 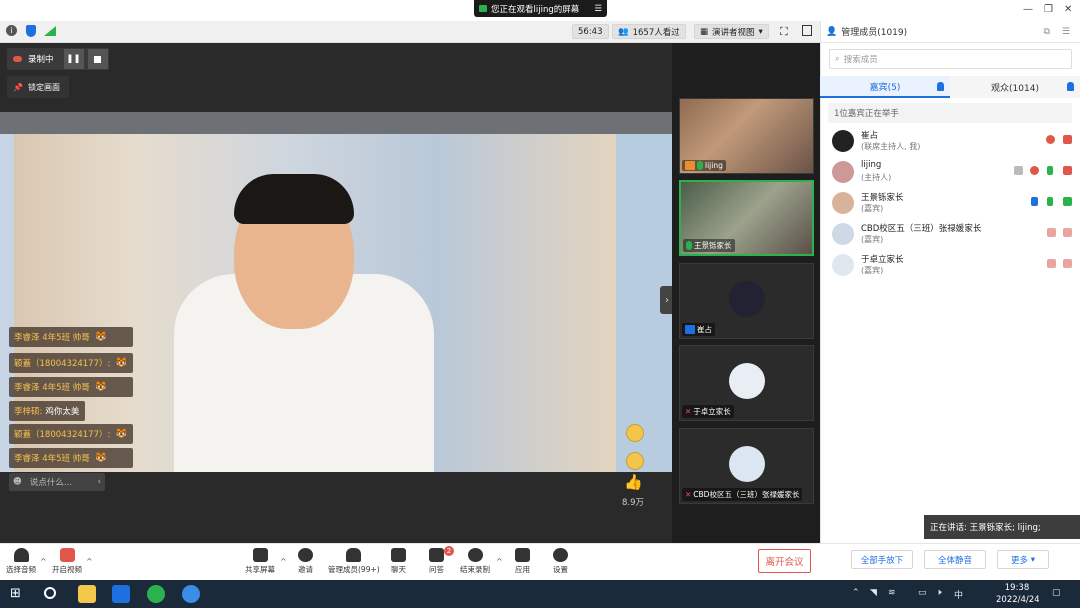 What do you see at coordinates (635, 461) in the screenshot?
I see `laugh-emoji-icon` at bounding box center [635, 461].